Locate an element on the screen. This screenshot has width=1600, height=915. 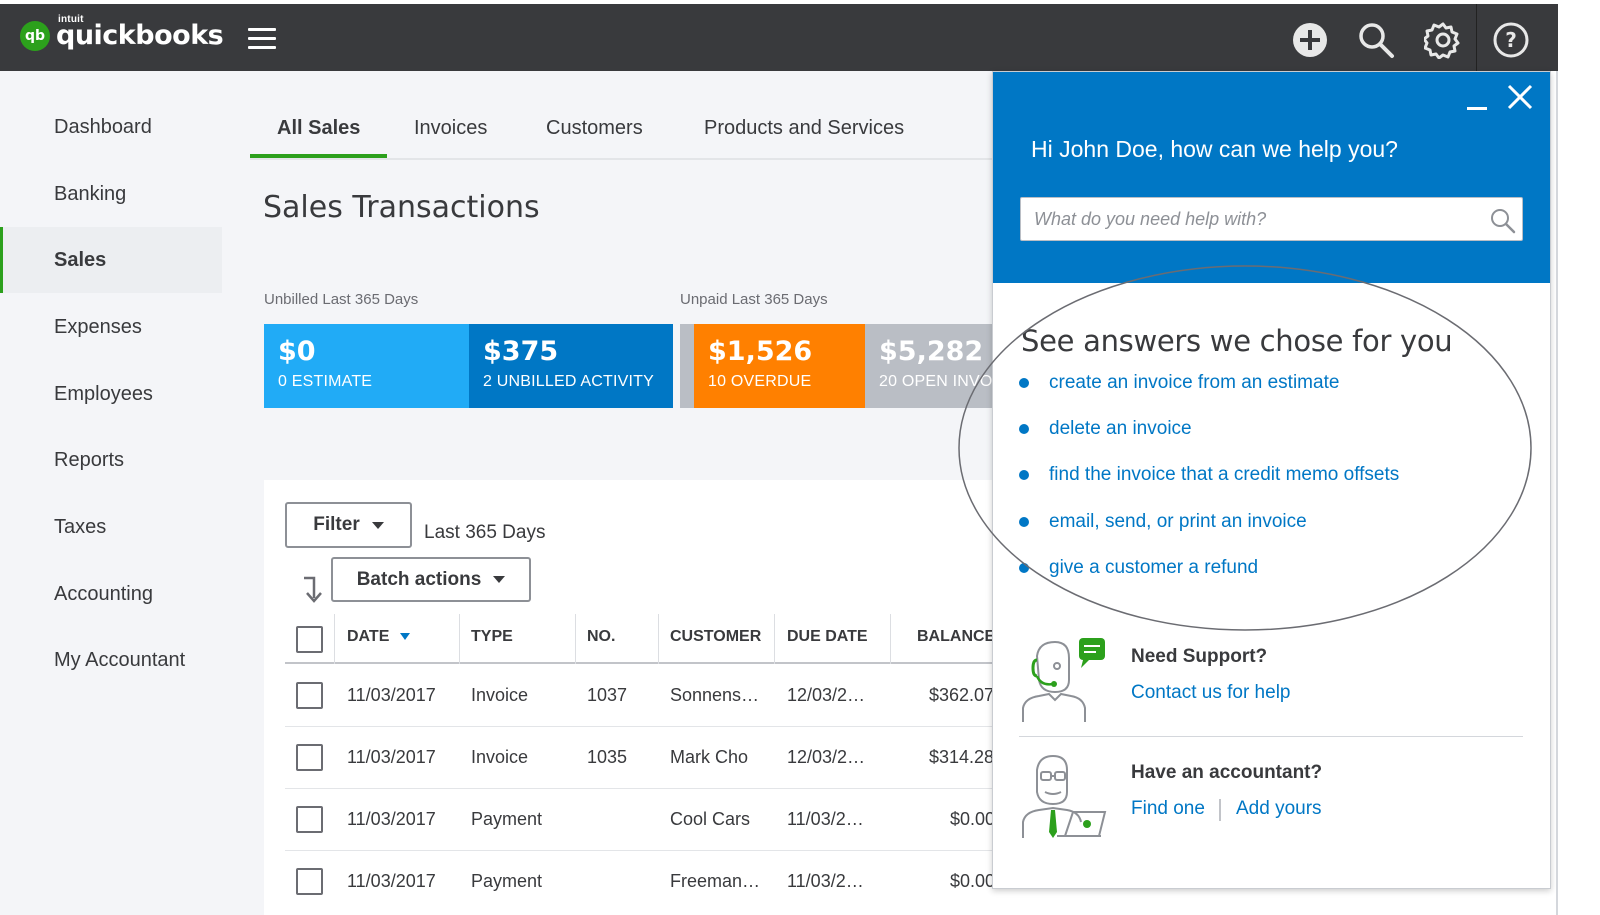
answer-link-text: create an invoice from an estimate is located at coordinates (1194, 382).